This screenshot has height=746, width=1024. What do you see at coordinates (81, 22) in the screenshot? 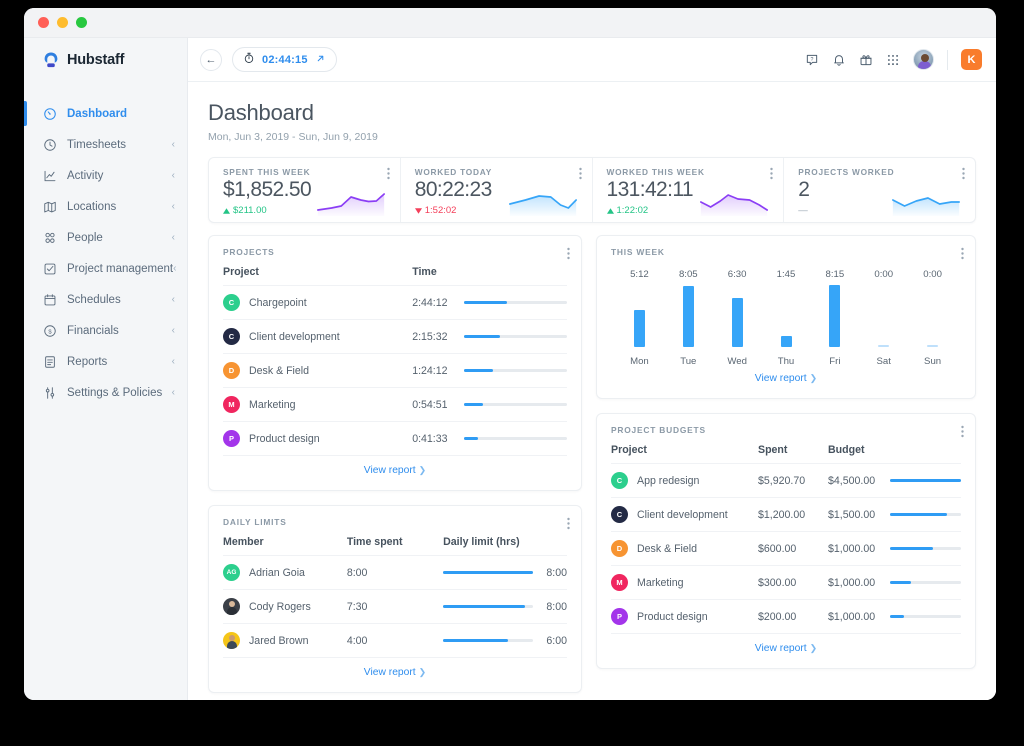
I see `window-maximize-button` at bounding box center [81, 22].